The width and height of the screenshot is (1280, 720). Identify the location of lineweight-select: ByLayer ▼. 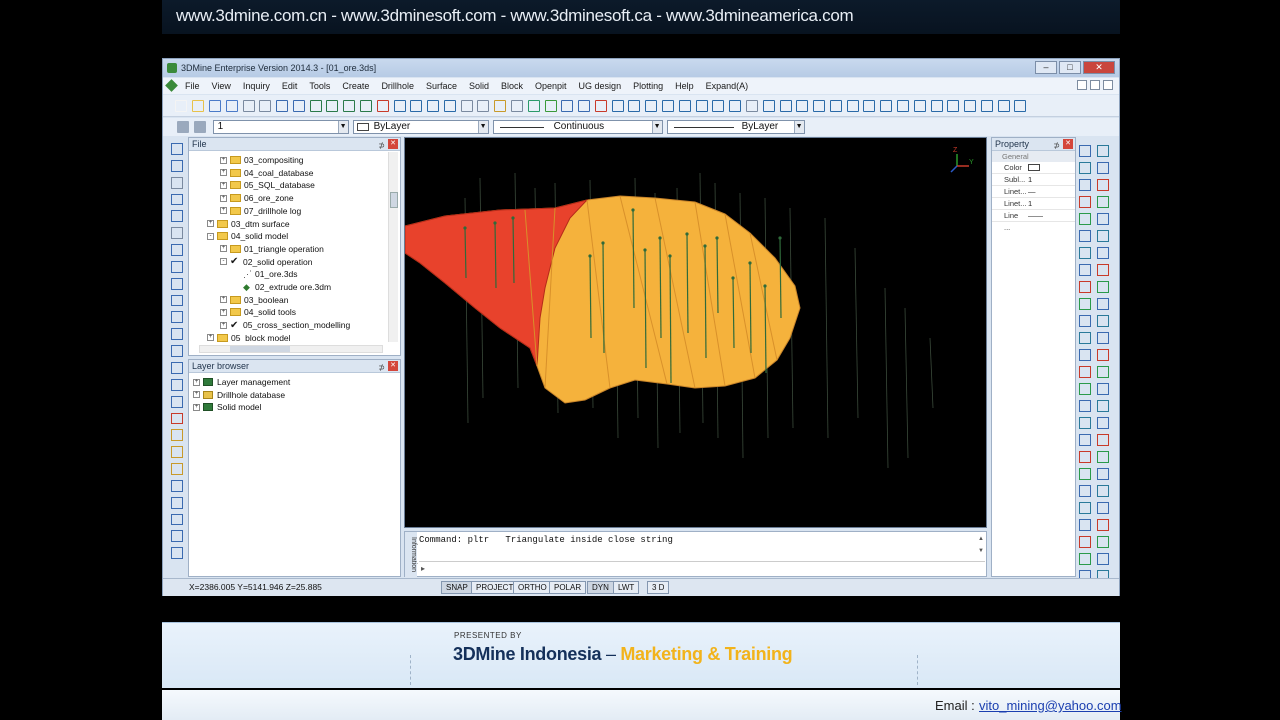
(735, 127).